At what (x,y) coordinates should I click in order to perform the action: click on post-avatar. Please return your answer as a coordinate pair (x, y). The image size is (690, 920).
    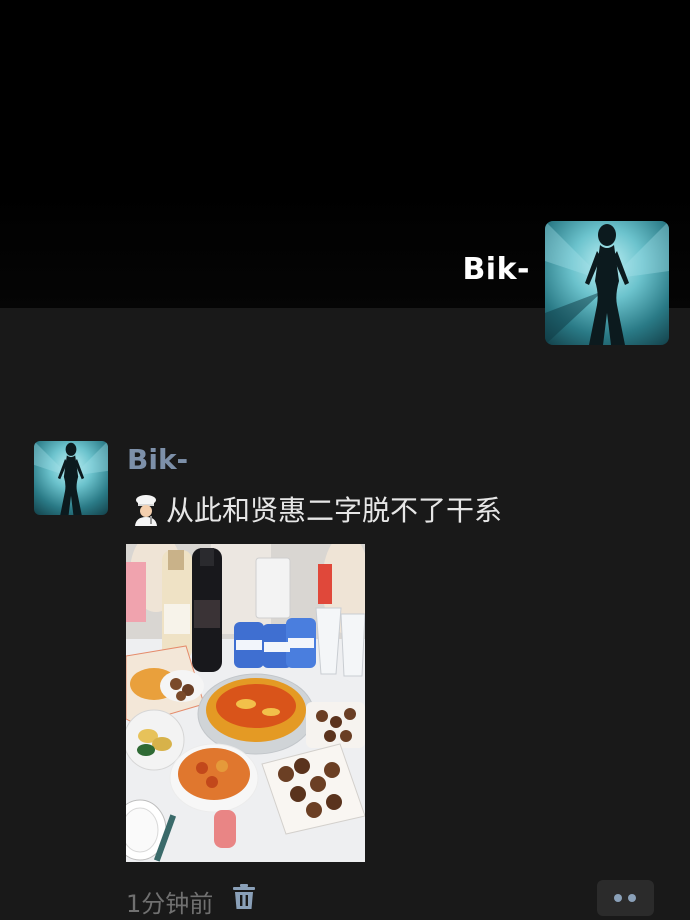
    Looking at the image, I should click on (71, 478).